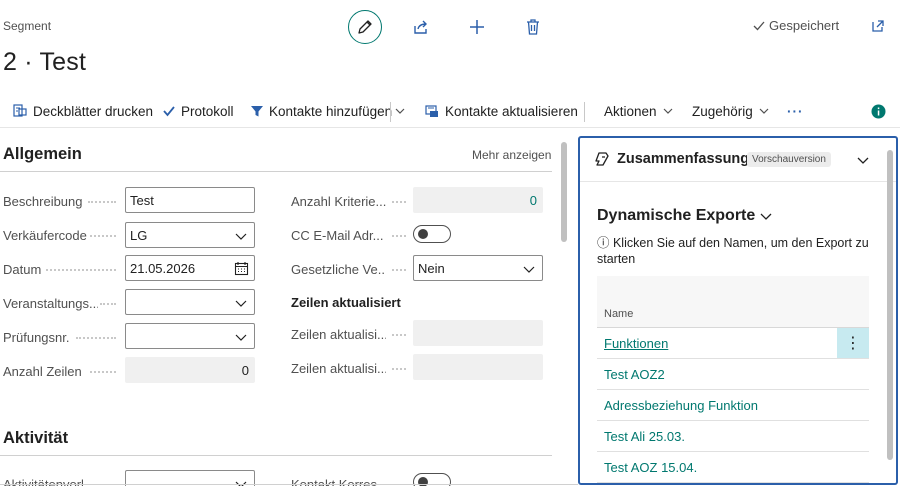 This screenshot has height=486, width=900. I want to click on more-actions-button: ···, so click(795, 111).